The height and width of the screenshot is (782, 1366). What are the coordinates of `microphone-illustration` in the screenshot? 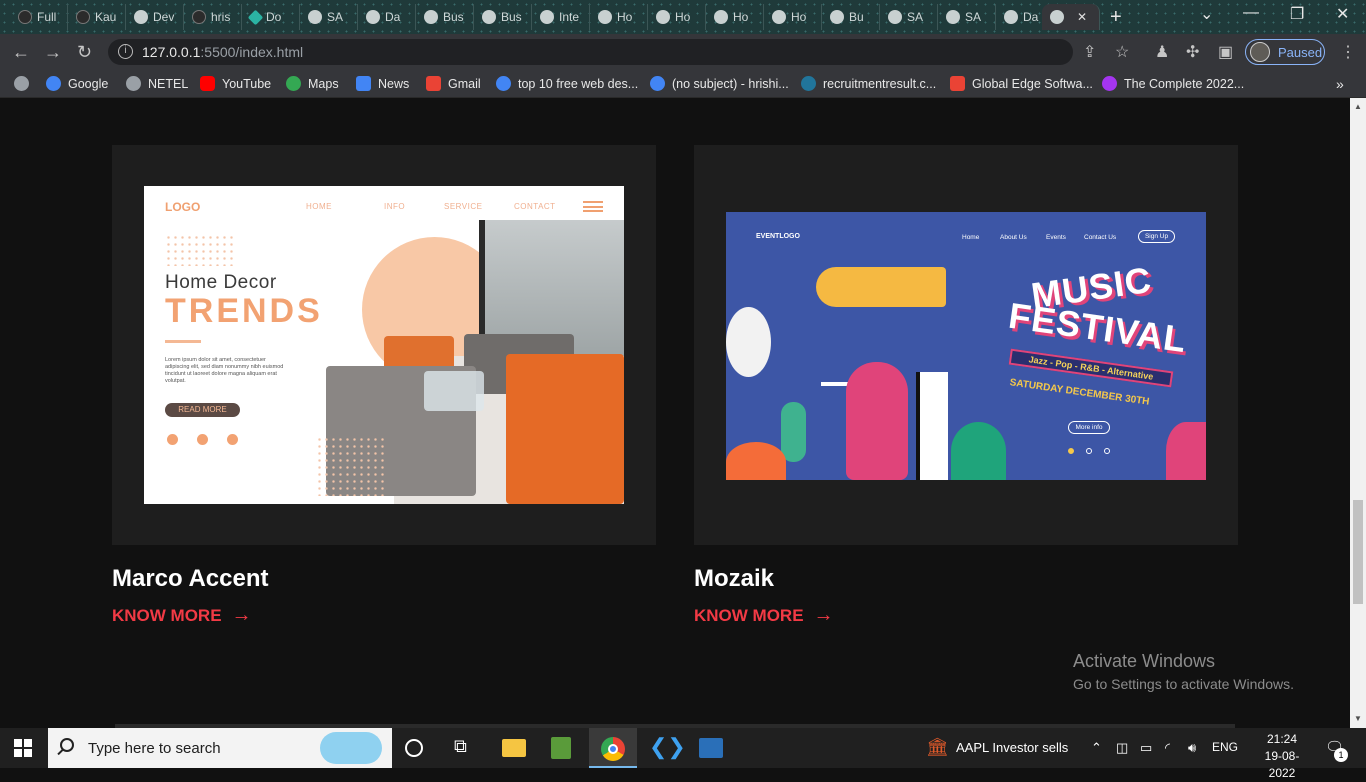 It's located at (793, 432).